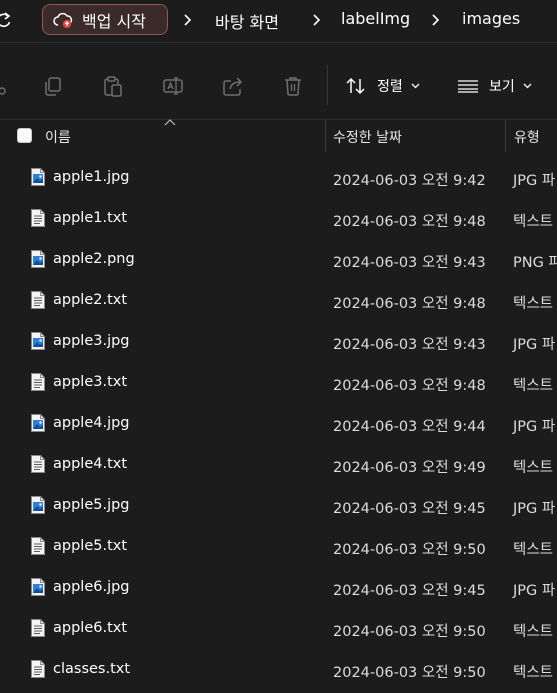 The width and height of the screenshot is (557, 693). Describe the element at coordinates (233, 86) in the screenshot. I see `share-icon` at that location.